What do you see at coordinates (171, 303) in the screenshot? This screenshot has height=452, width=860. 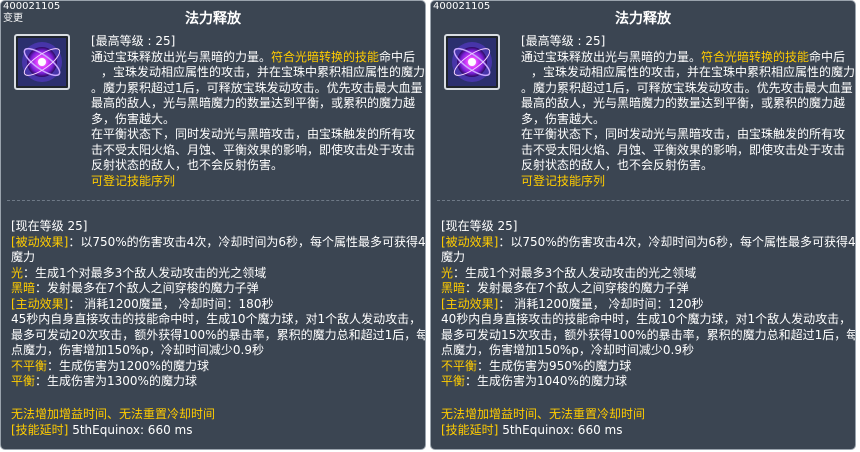 I see `active-text: ： 消耗1200魔量， 冷却时间：180秒` at bounding box center [171, 303].